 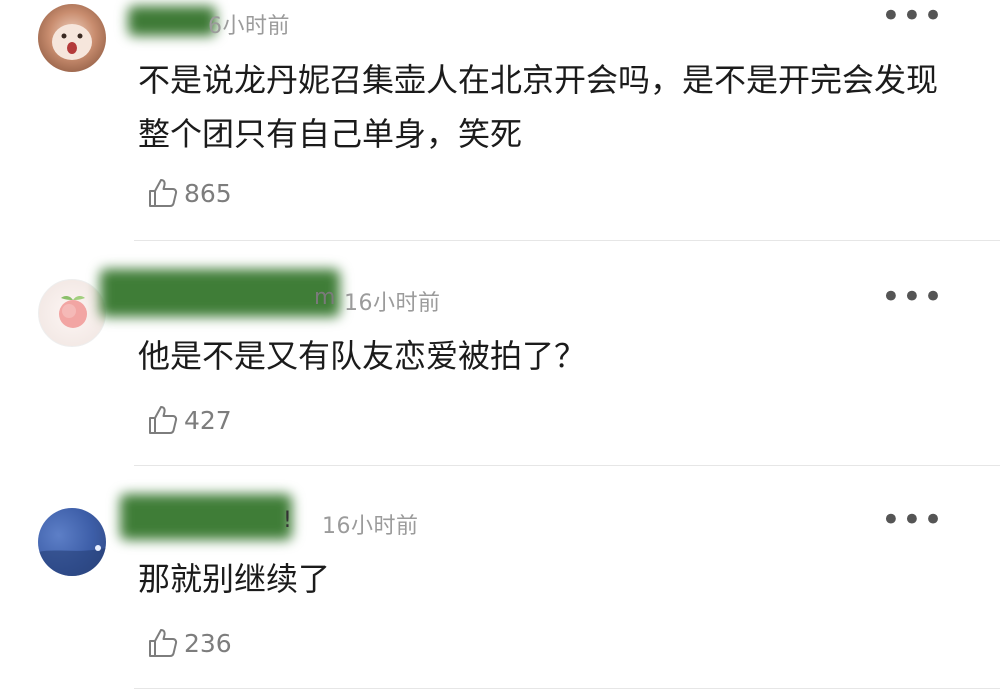 I want to click on hamster-avatar-icon, so click(x=72, y=42).